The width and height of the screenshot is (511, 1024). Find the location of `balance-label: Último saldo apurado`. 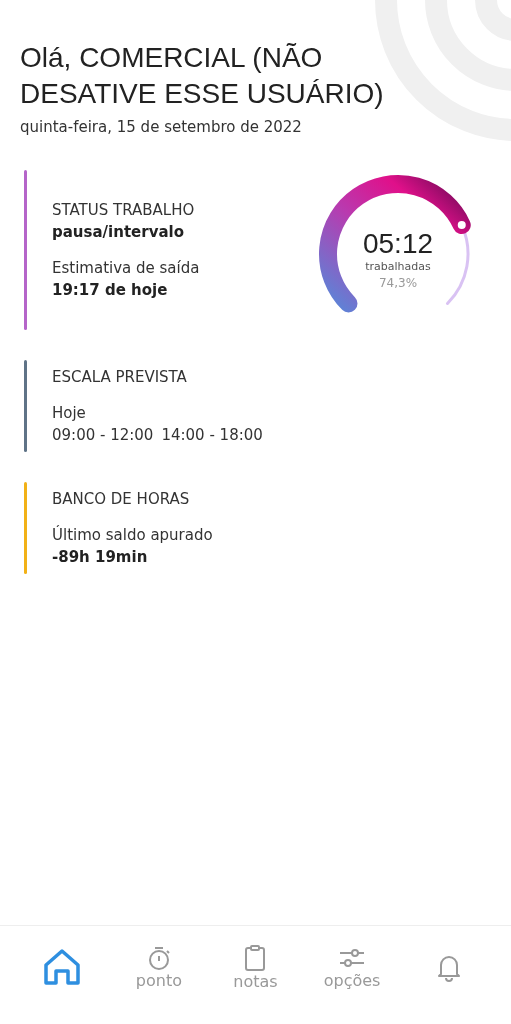

balance-label: Último saldo apurado is located at coordinates (132, 535).